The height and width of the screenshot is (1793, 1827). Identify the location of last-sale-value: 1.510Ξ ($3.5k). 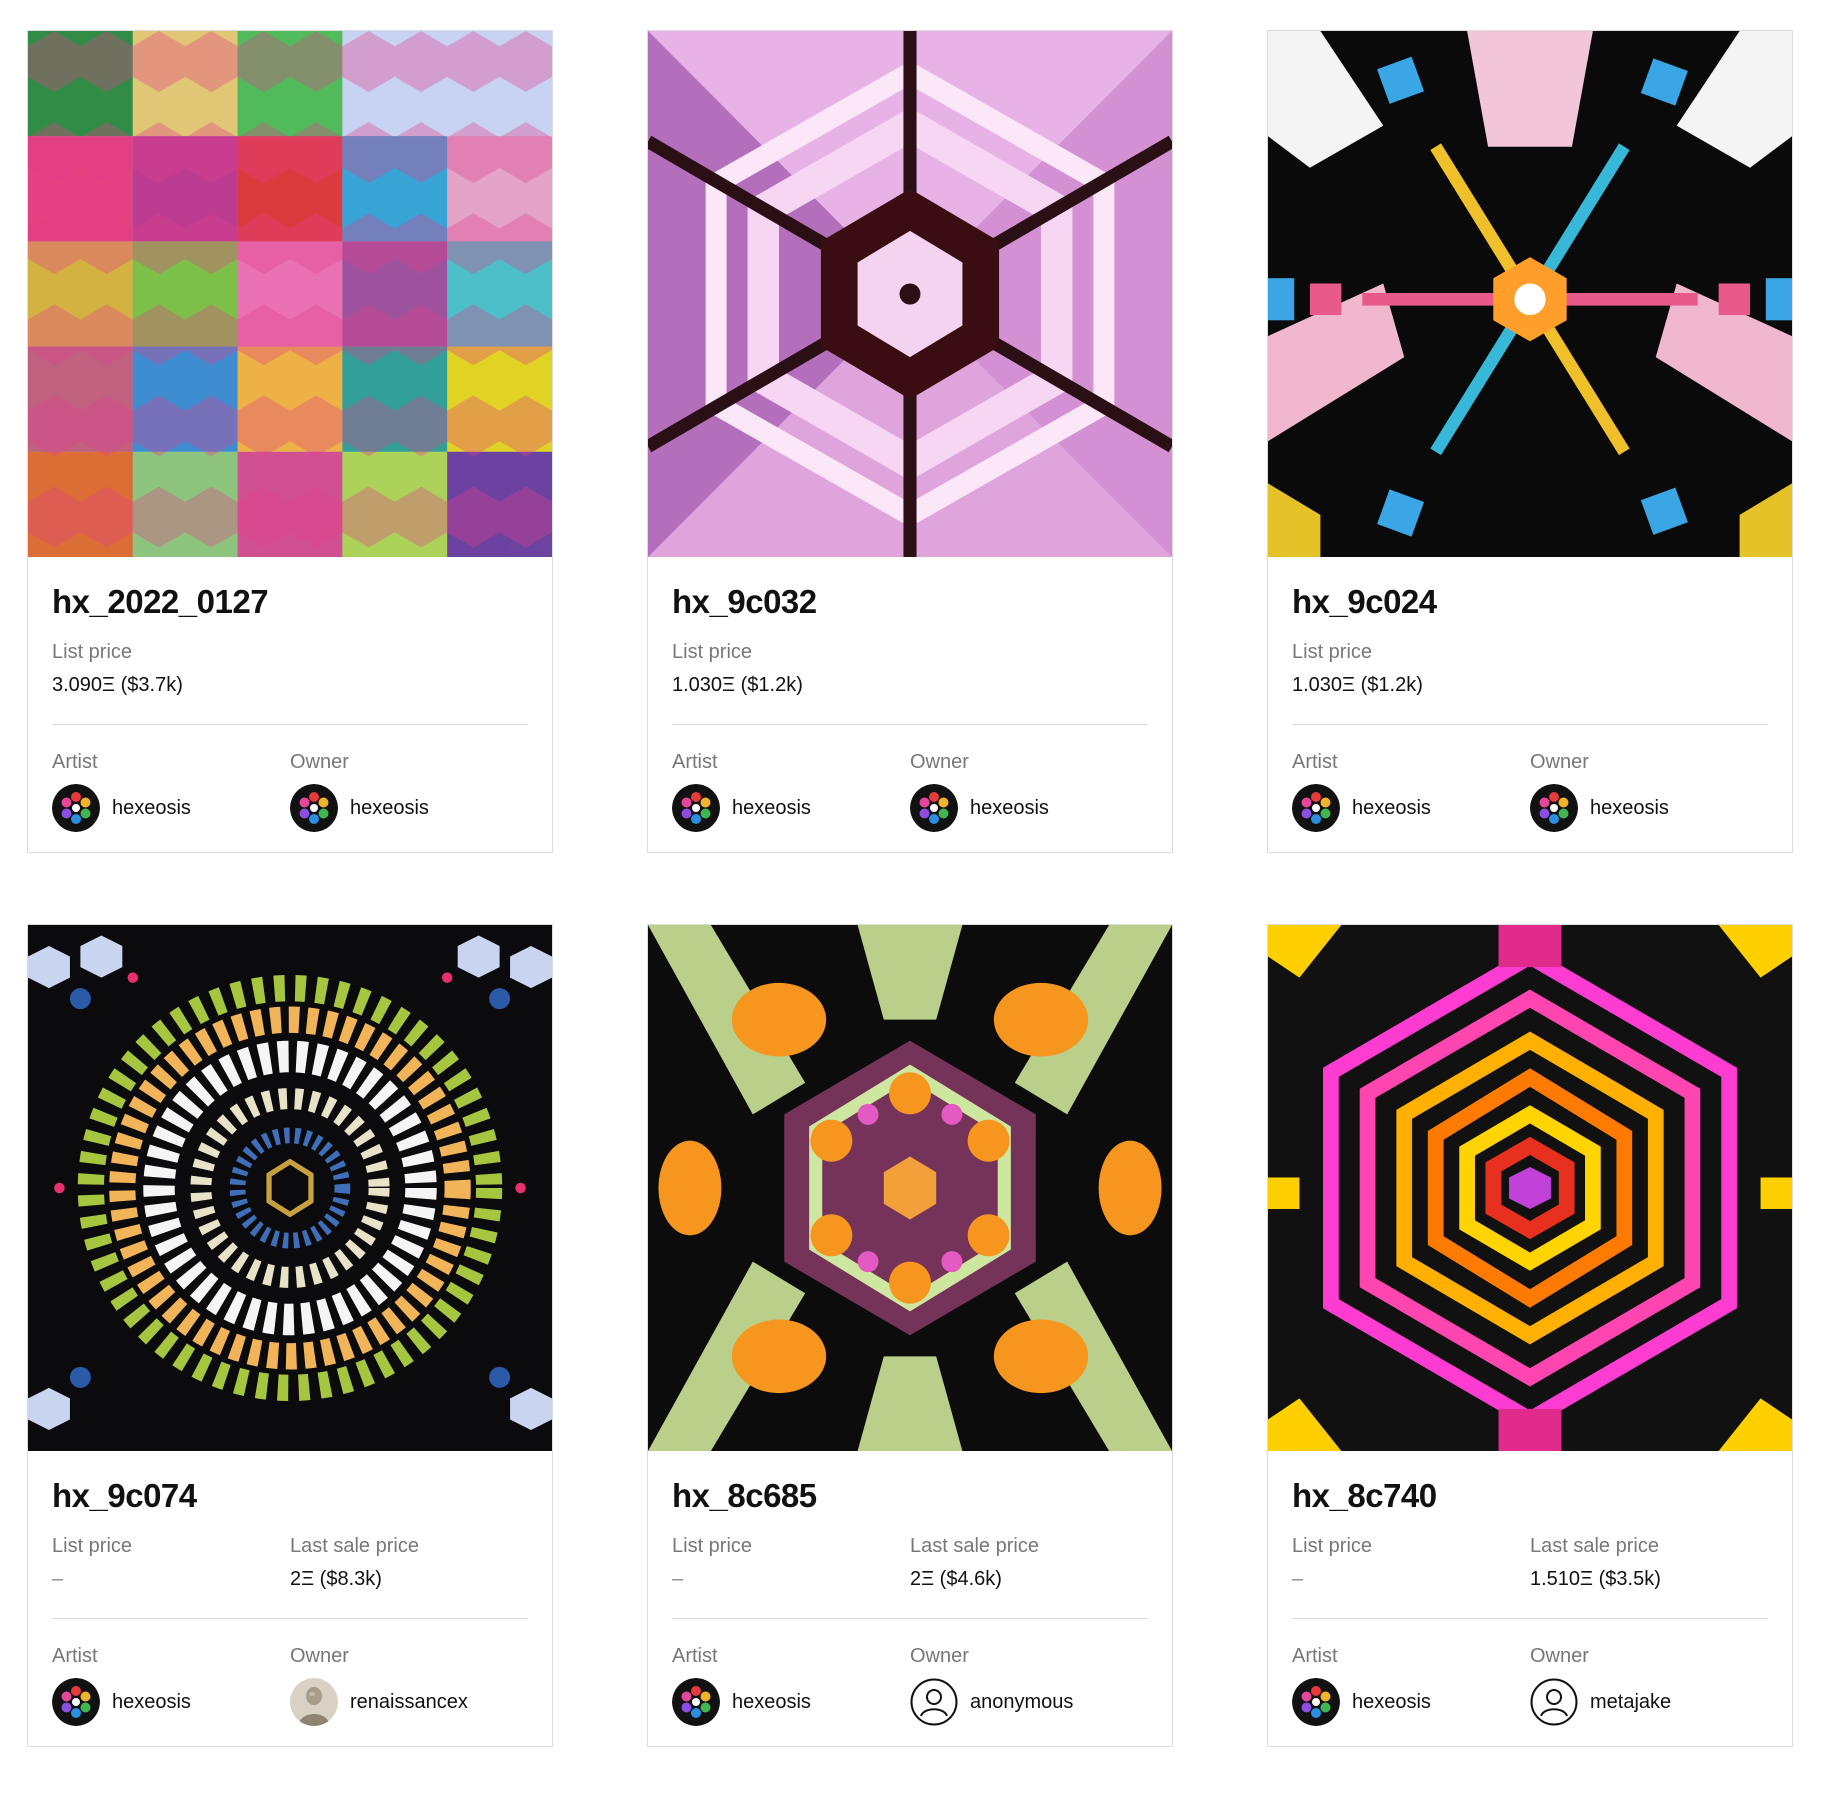
(1595, 1579).